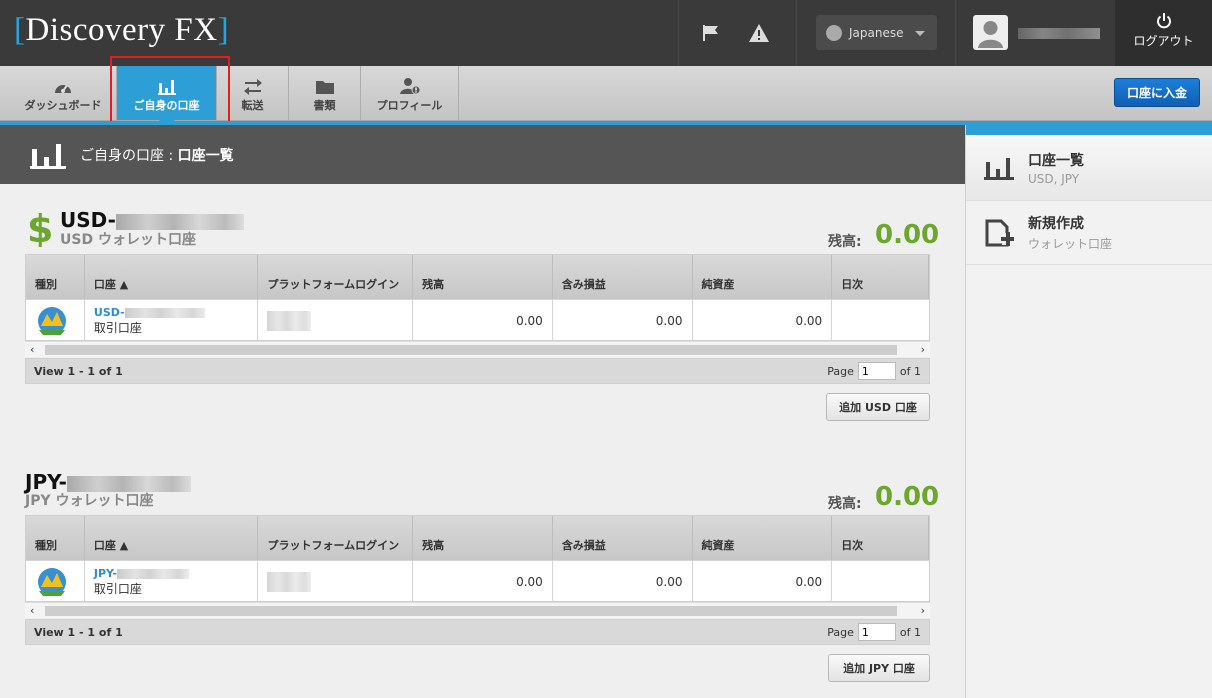  What do you see at coordinates (167, 97) in the screenshot?
I see `nav-my-accounts: ご自身の口座` at bounding box center [167, 97].